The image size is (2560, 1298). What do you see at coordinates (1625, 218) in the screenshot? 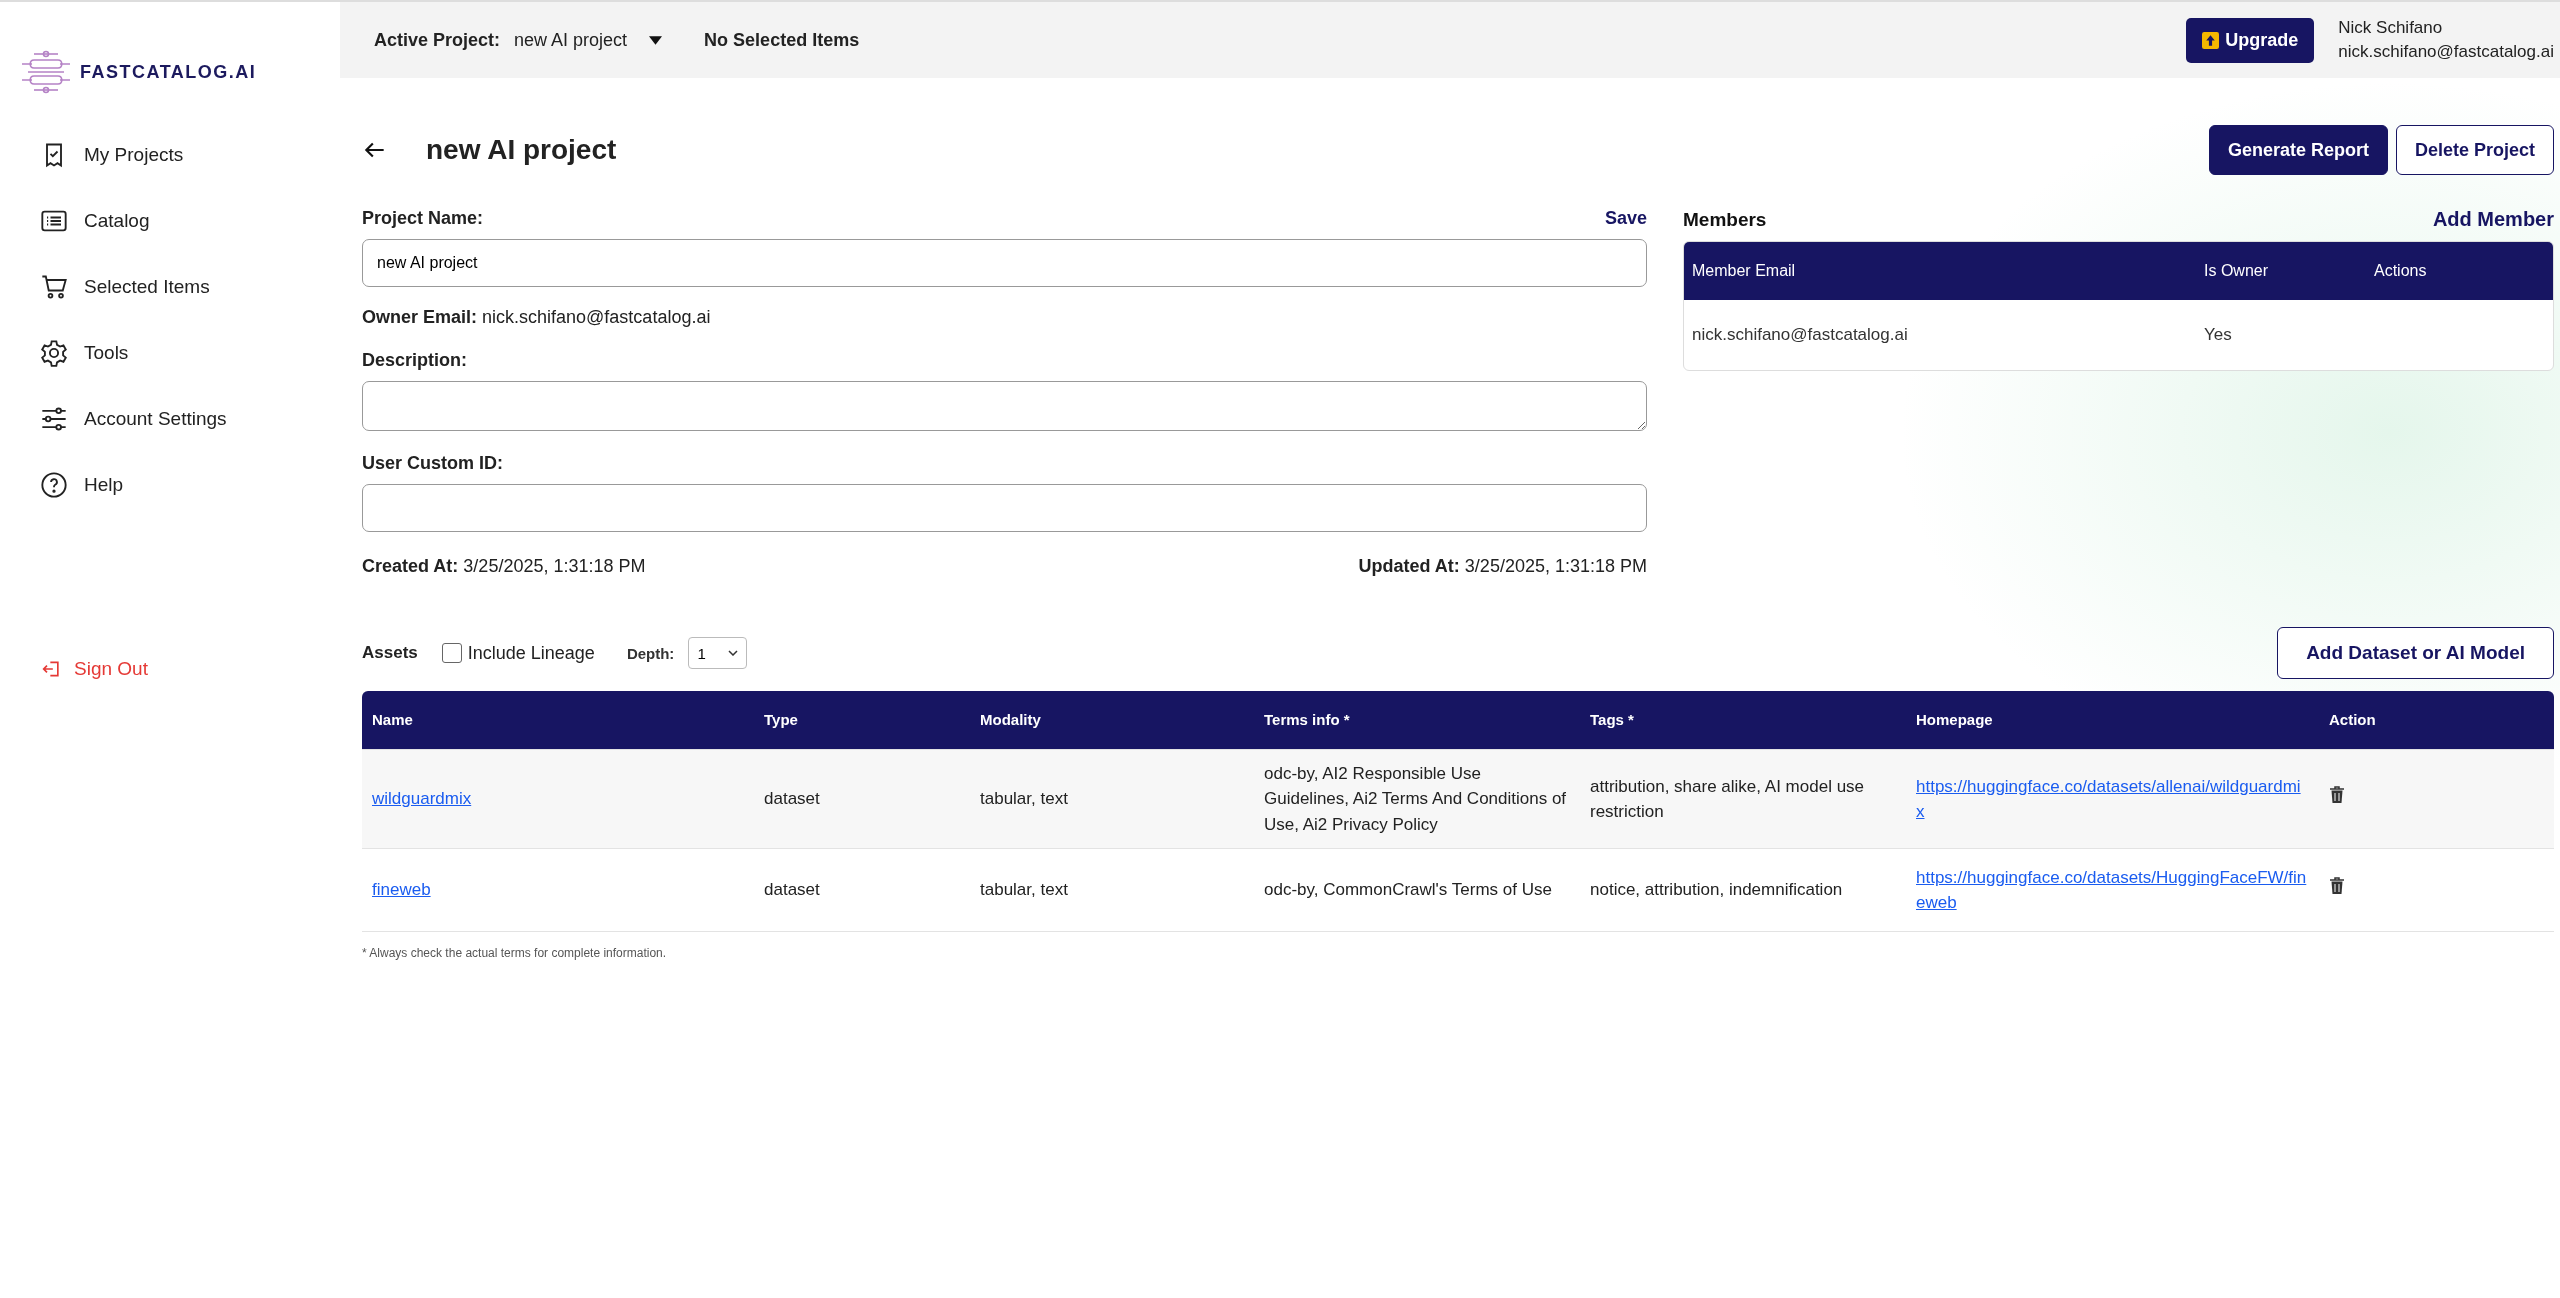
I see `save-link: Save` at bounding box center [1625, 218].